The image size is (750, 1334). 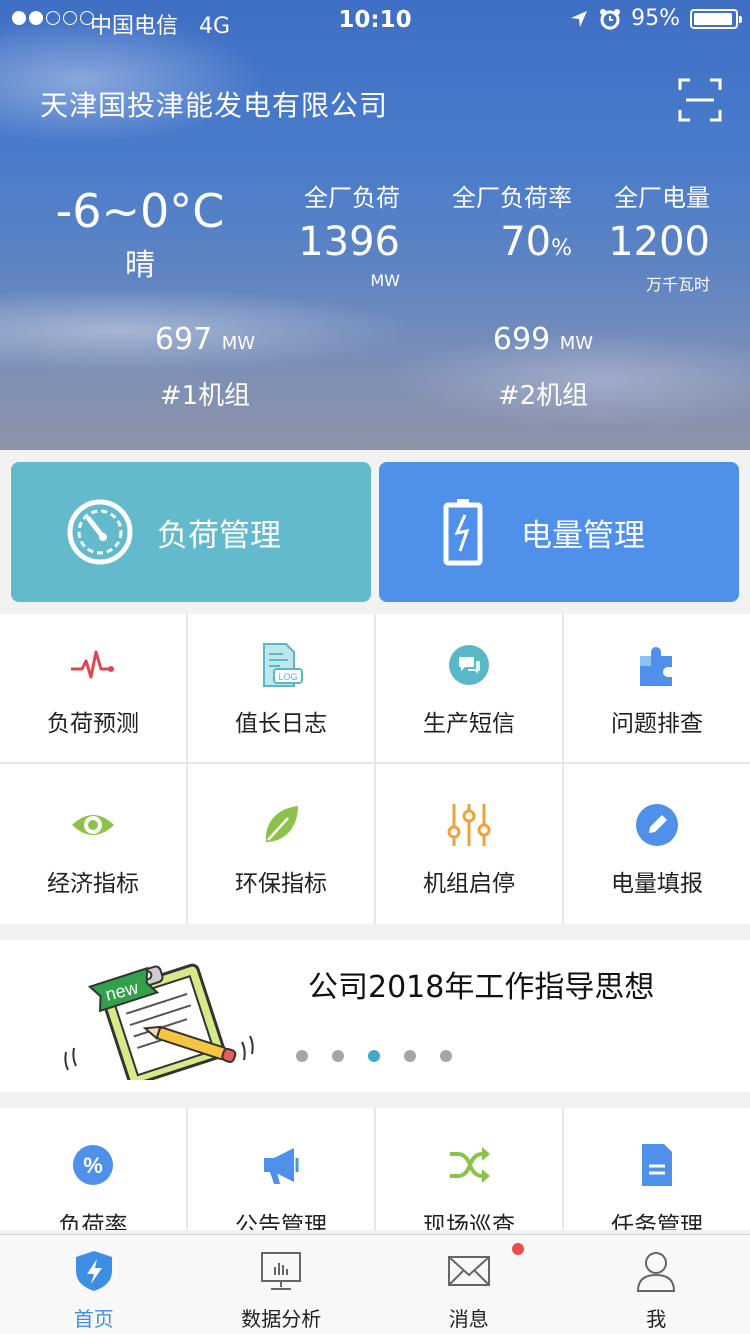 I want to click on edit-icon, so click(x=657, y=825).